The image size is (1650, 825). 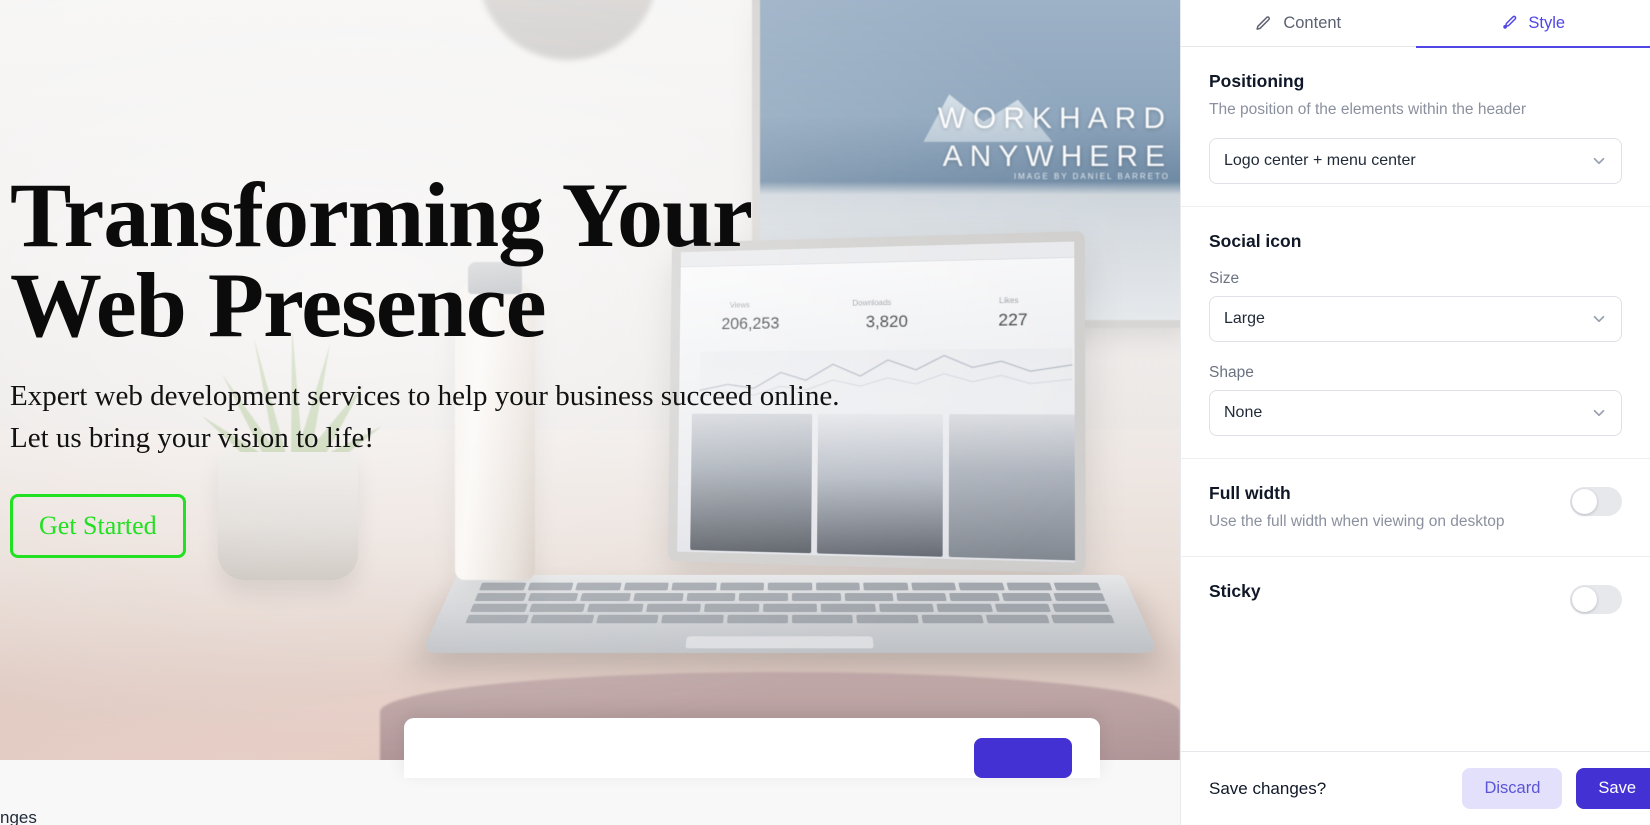 I want to click on full-width-toggle, so click(x=1596, y=501).